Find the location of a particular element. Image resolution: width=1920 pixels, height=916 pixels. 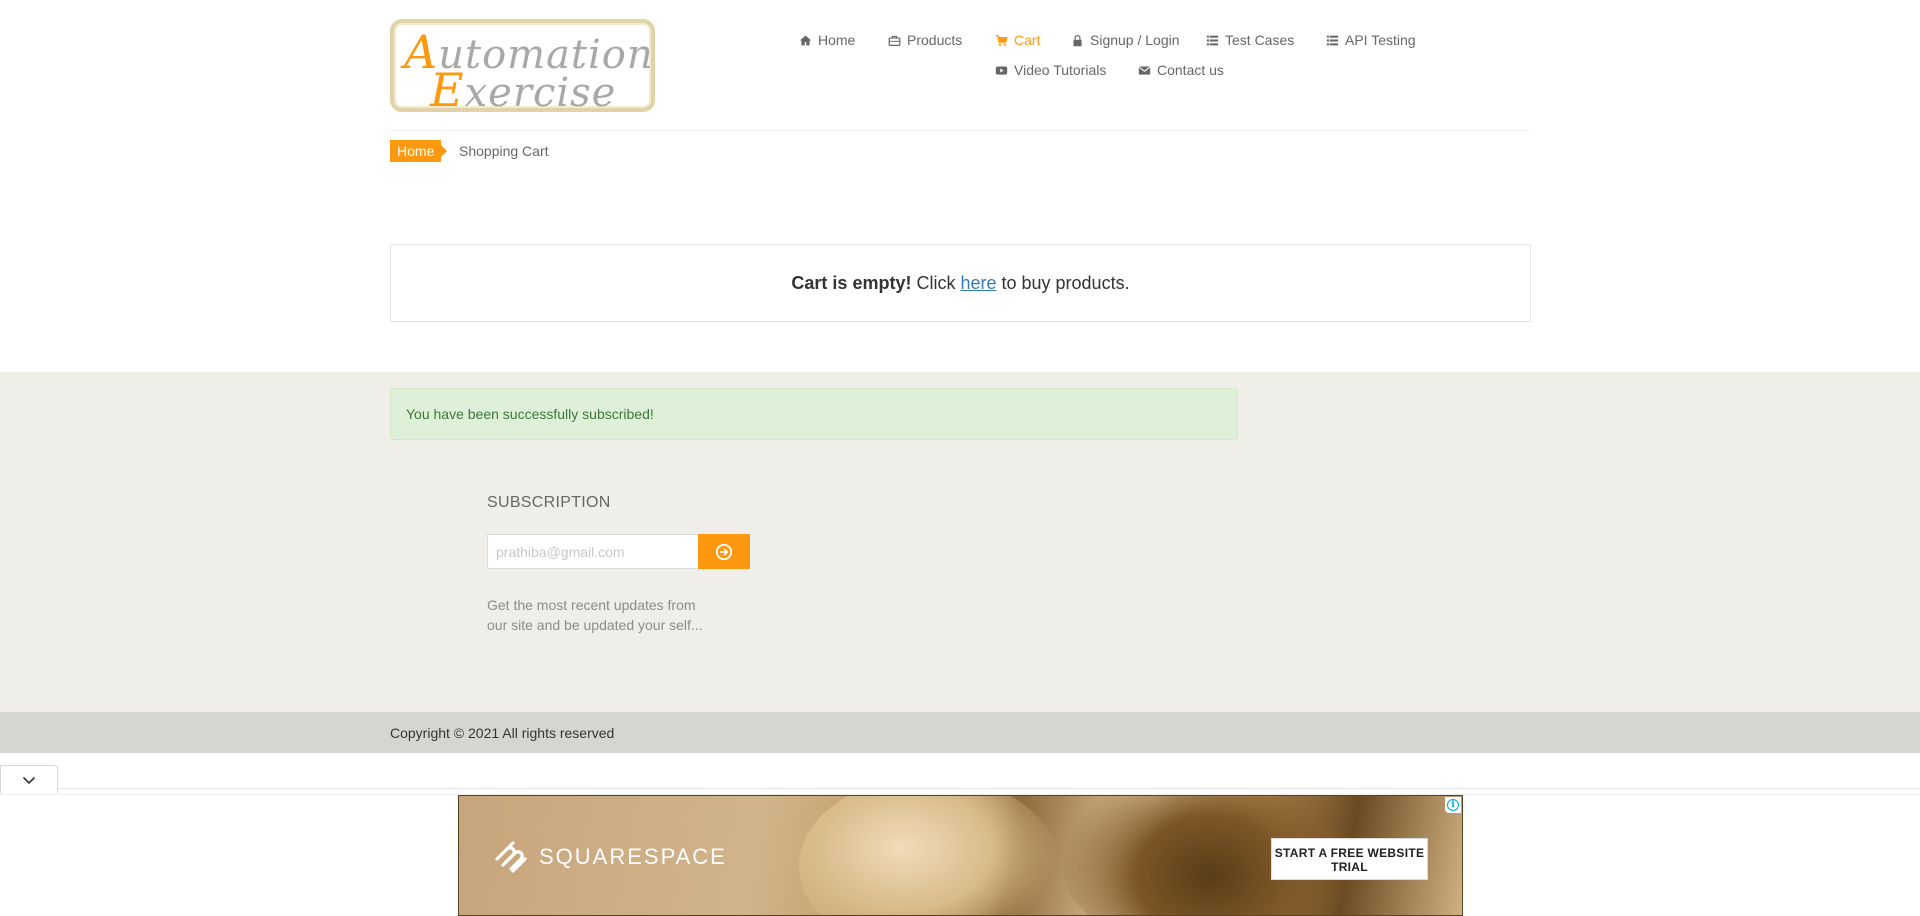

ad-background-shape is located at coordinates (929, 855).